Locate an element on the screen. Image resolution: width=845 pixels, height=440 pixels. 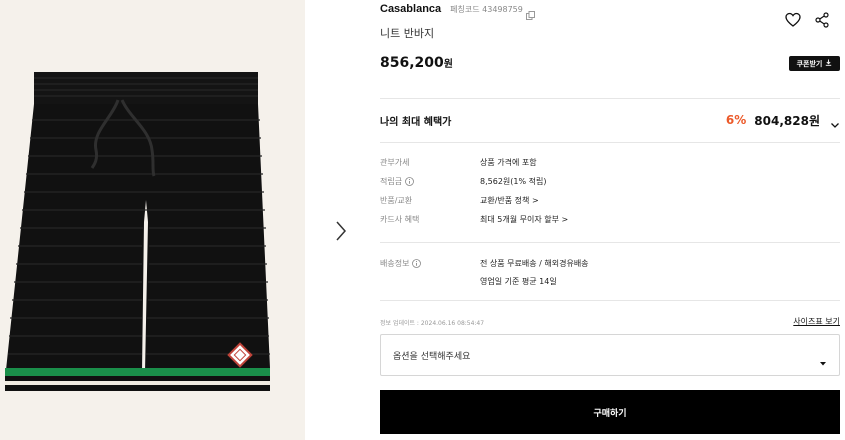
shipping-label: 배송정보 is located at coordinates (395, 263).